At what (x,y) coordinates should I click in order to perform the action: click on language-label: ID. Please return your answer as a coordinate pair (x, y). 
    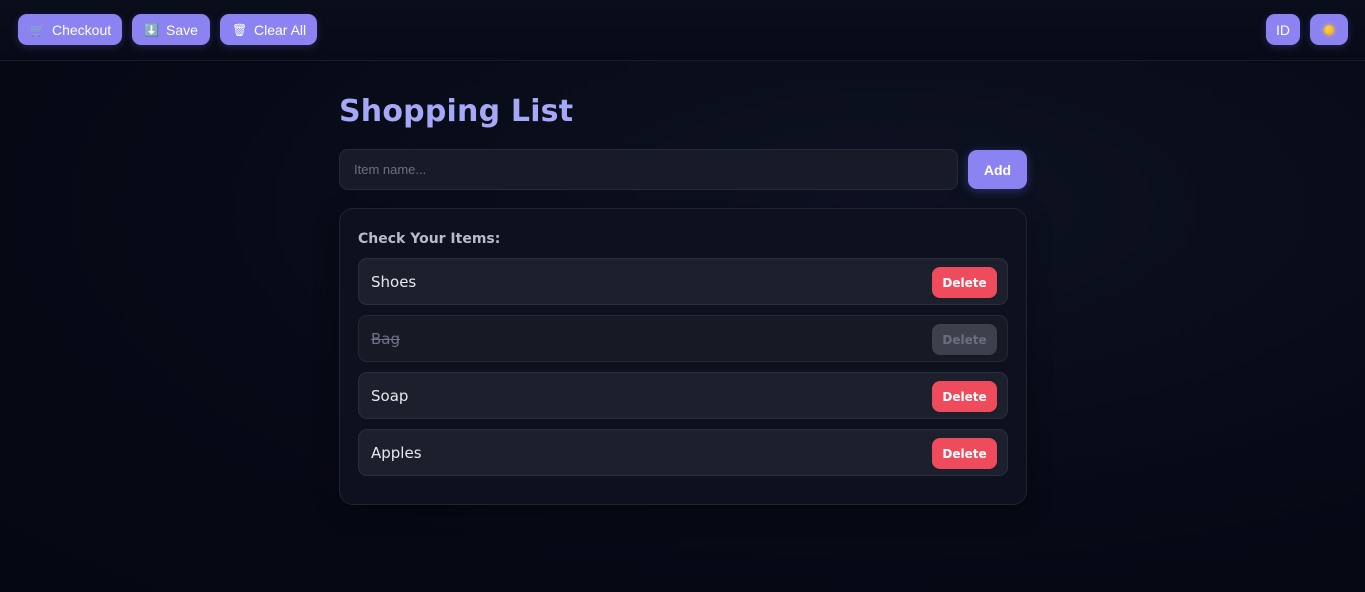
    Looking at the image, I should click on (1283, 29).